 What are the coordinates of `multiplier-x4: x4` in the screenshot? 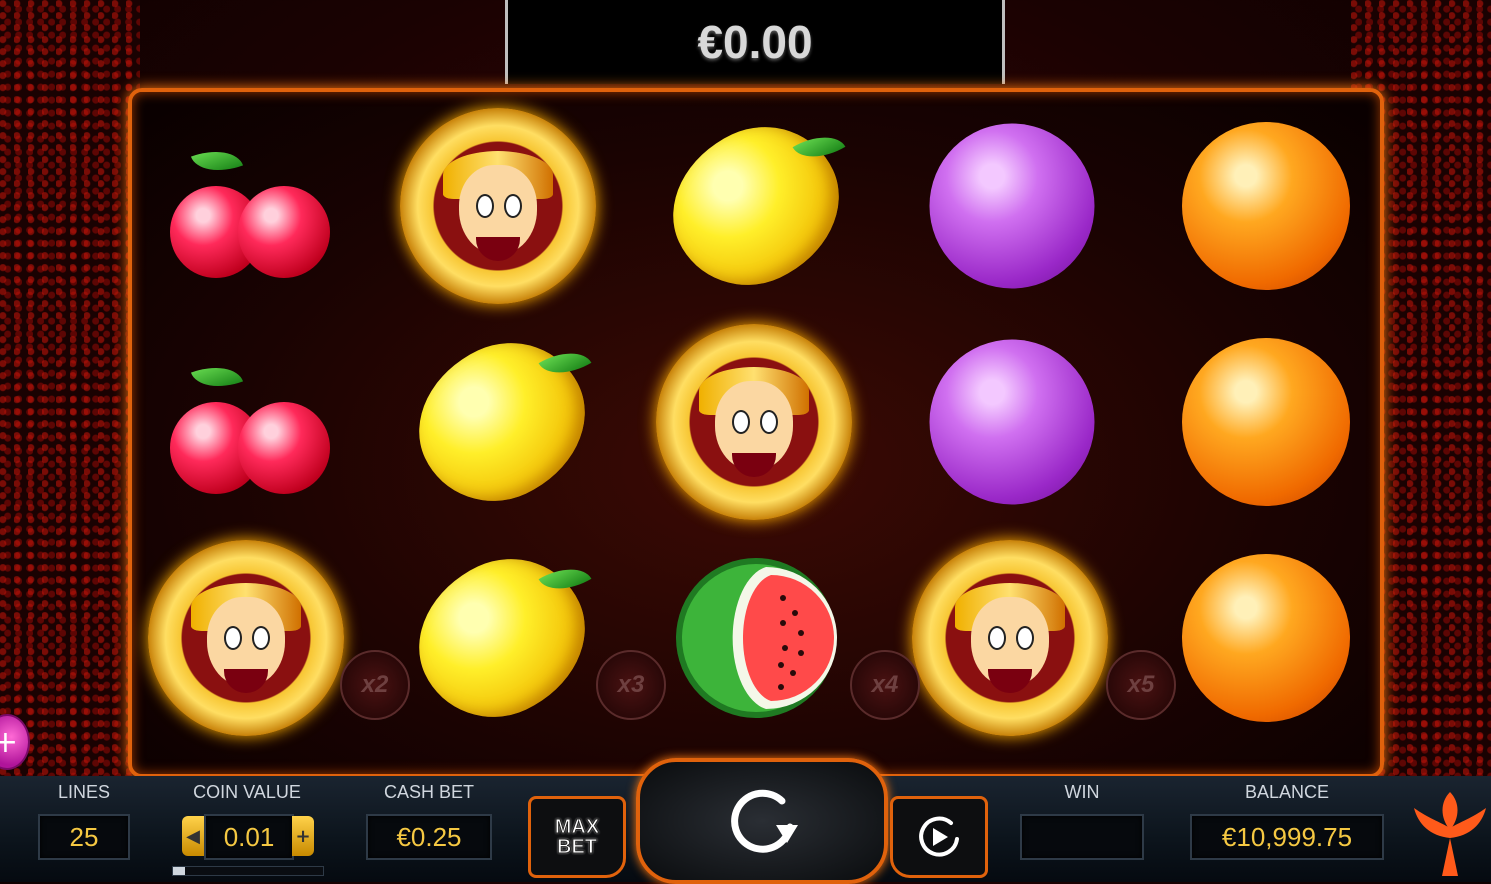 It's located at (885, 685).